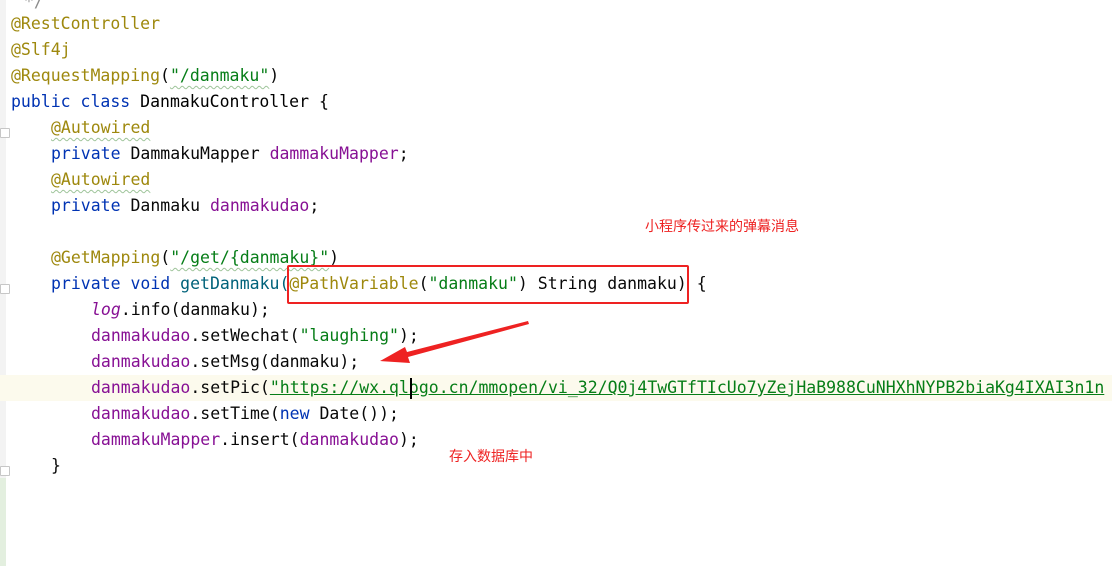  Describe the element at coordinates (454, 342) in the screenshot. I see `annotation-arrow-icon` at that location.